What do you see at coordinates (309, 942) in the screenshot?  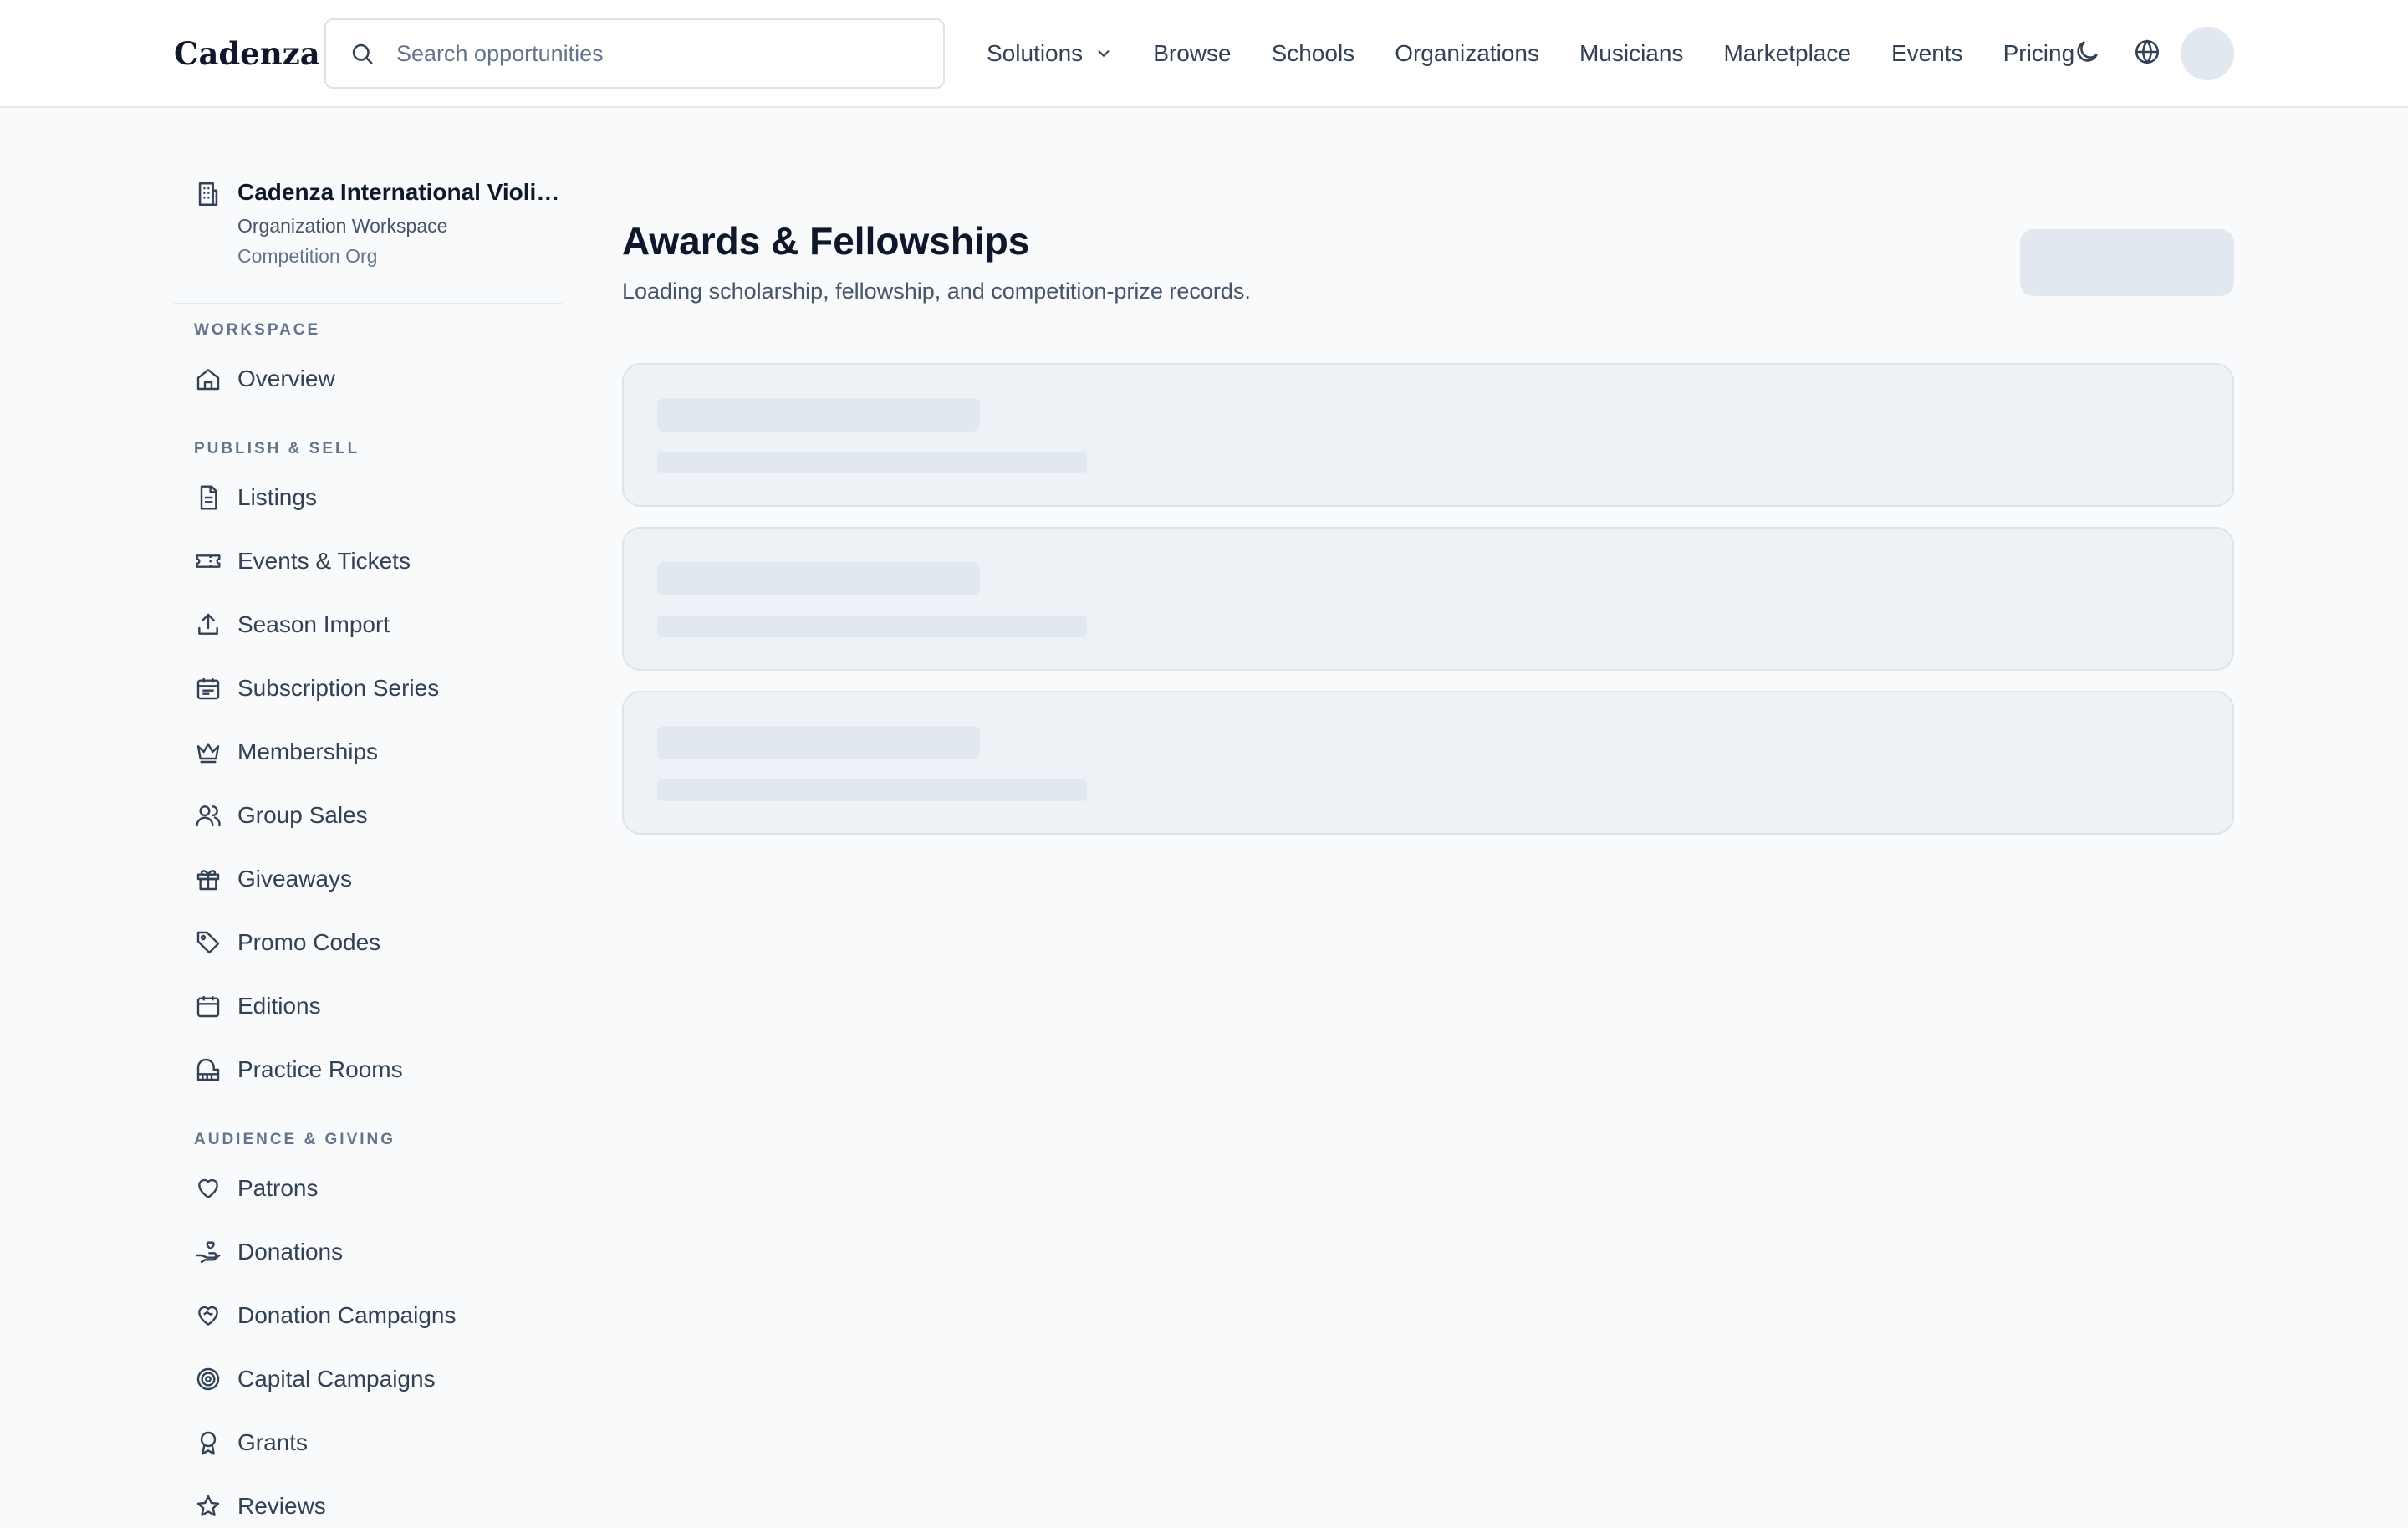 I see `sidebar-item-label: Promo Codes` at bounding box center [309, 942].